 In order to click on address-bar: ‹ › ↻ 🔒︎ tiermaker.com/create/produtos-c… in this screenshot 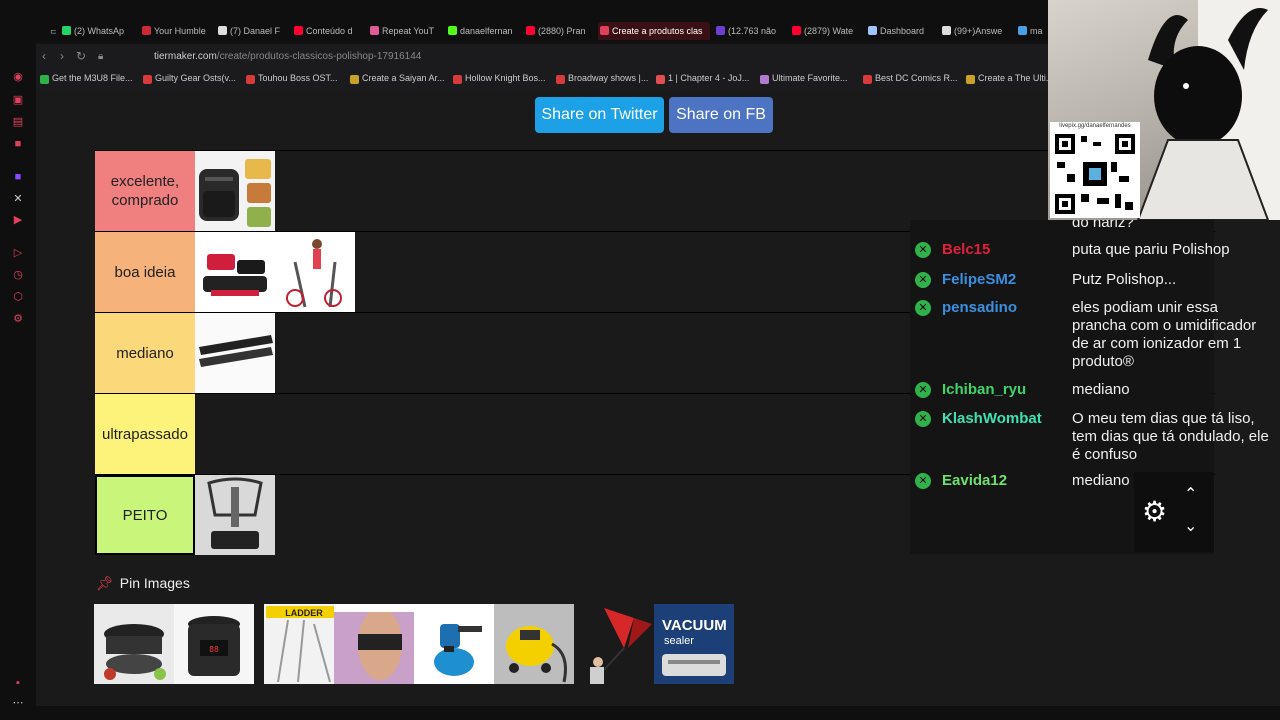, I will do `click(542, 57)`.